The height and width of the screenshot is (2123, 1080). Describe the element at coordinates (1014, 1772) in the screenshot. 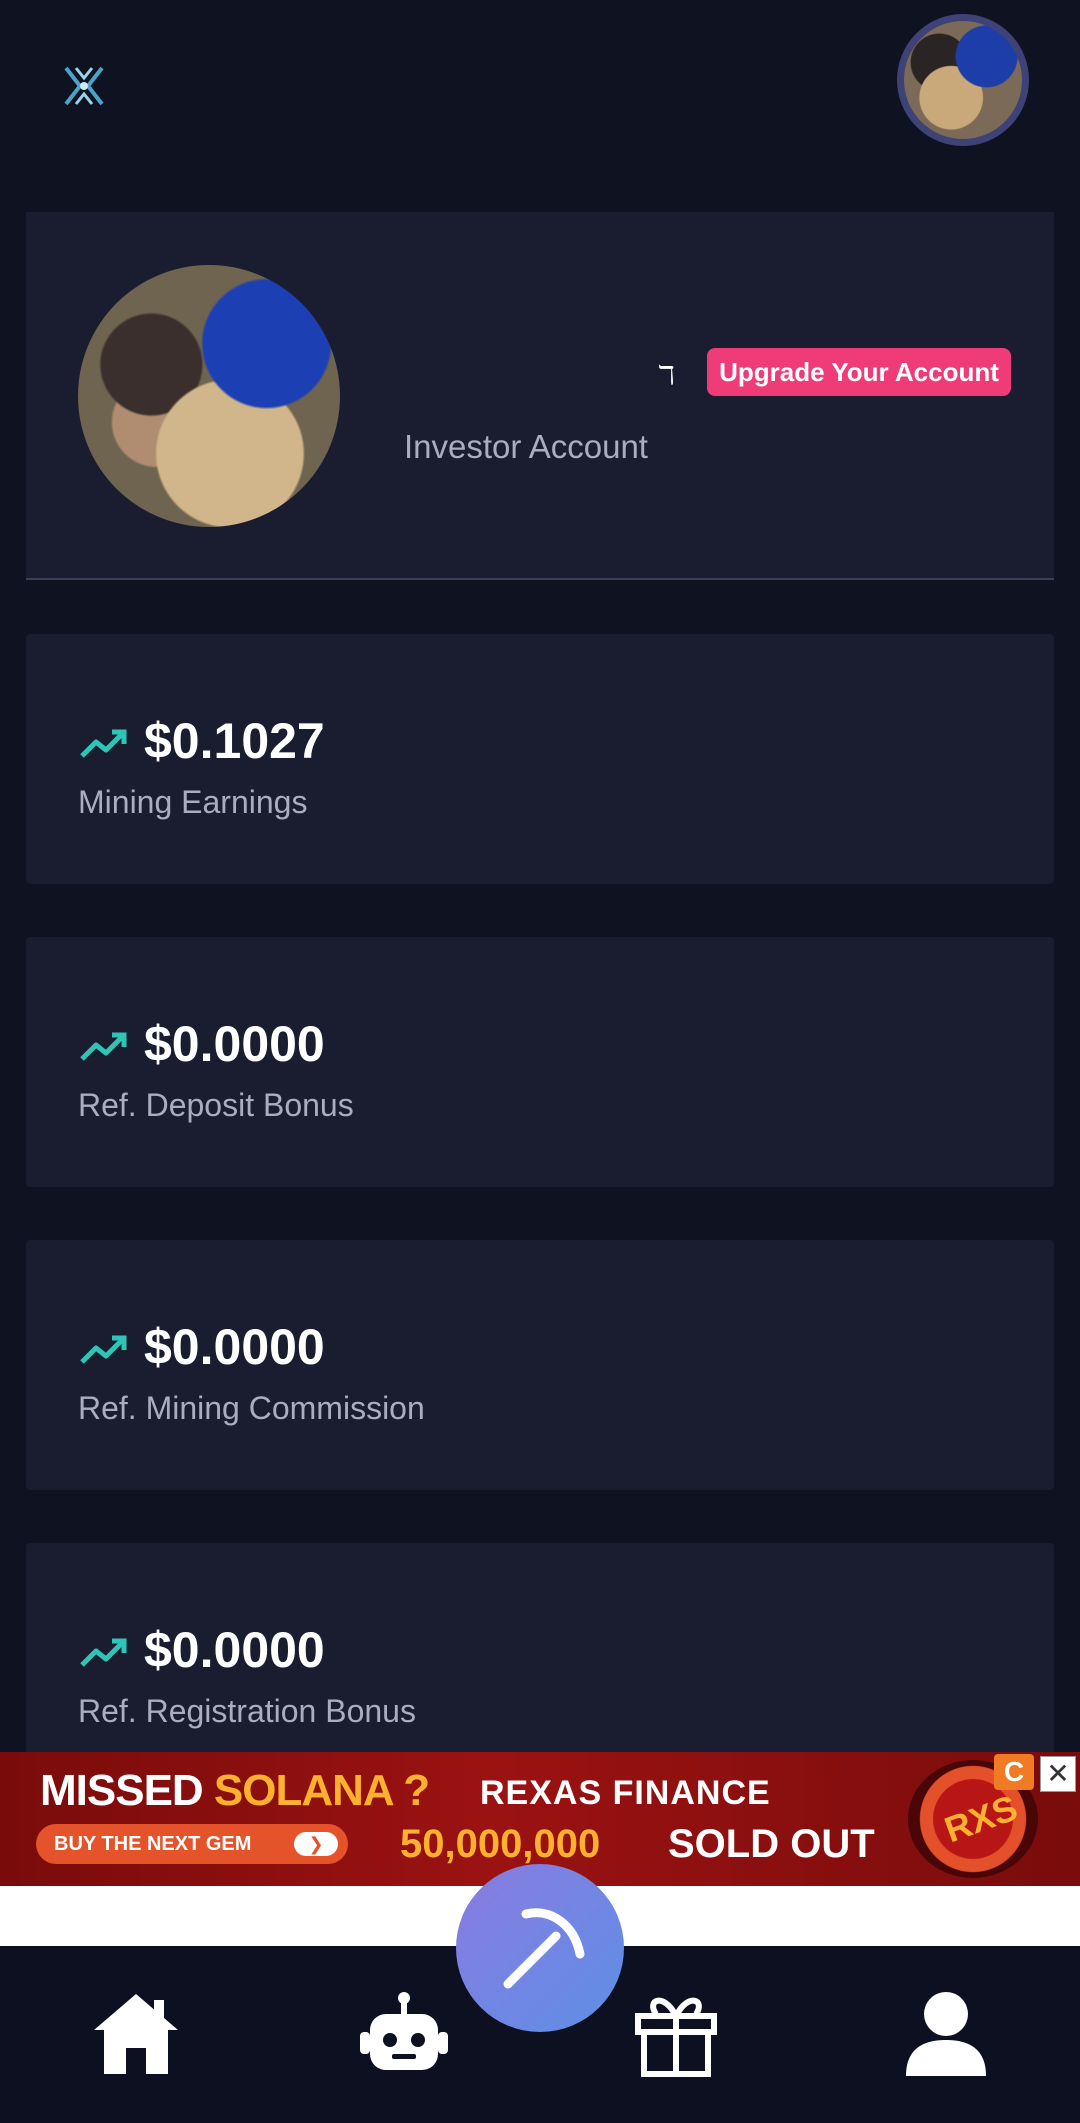

I see `ad-choice-badge: C` at that location.